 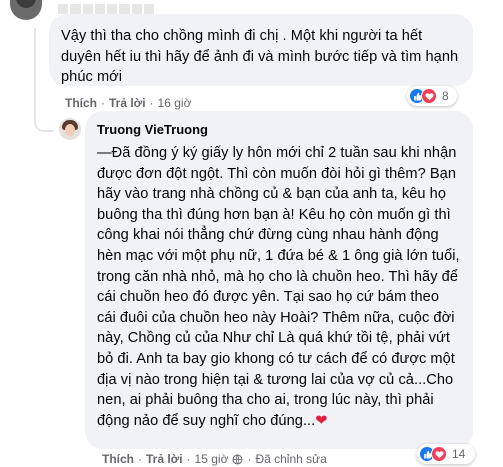 What do you see at coordinates (106, 9) in the screenshot?
I see `redacted-author-name` at bounding box center [106, 9].